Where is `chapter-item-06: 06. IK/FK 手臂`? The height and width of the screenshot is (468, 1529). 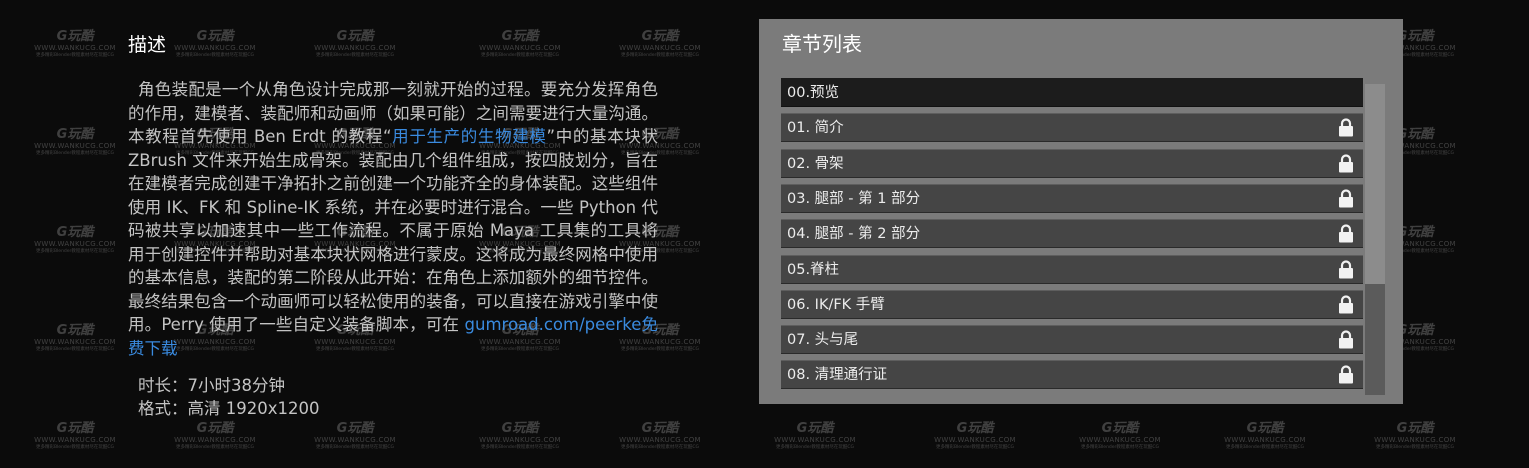 chapter-item-06: 06. IK/FK 手臂 is located at coordinates (1072, 304).